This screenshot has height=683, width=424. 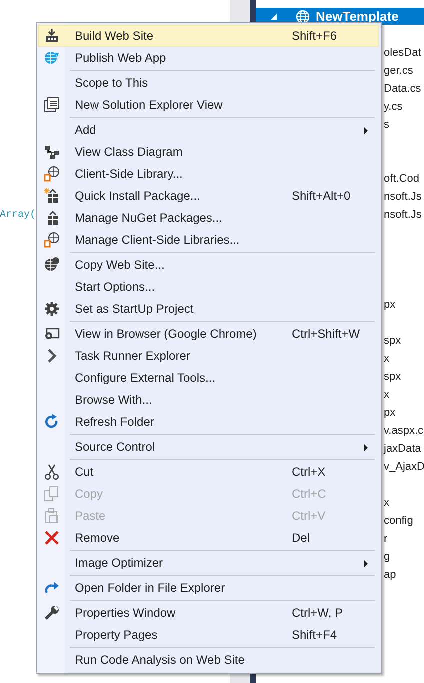 I want to click on browser-icon, so click(x=52, y=334).